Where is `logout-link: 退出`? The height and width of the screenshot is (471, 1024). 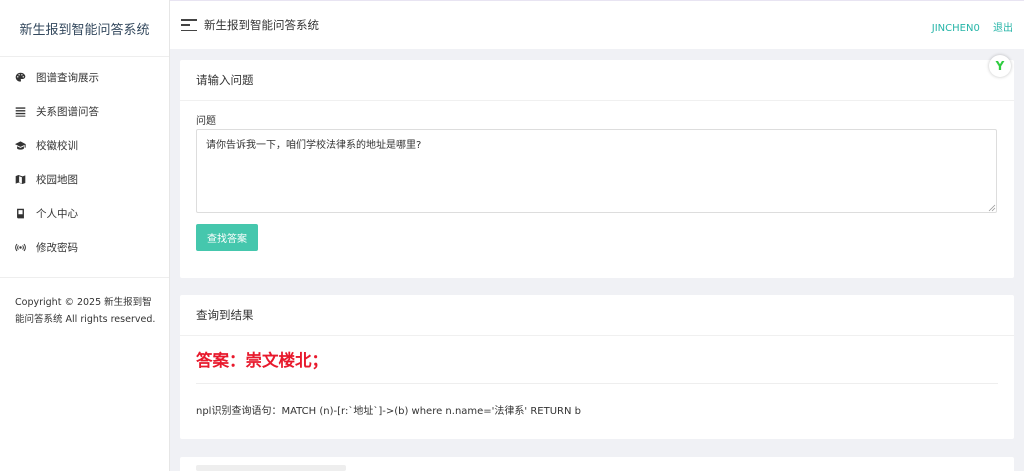
logout-link: 退出 is located at coordinates (1003, 28).